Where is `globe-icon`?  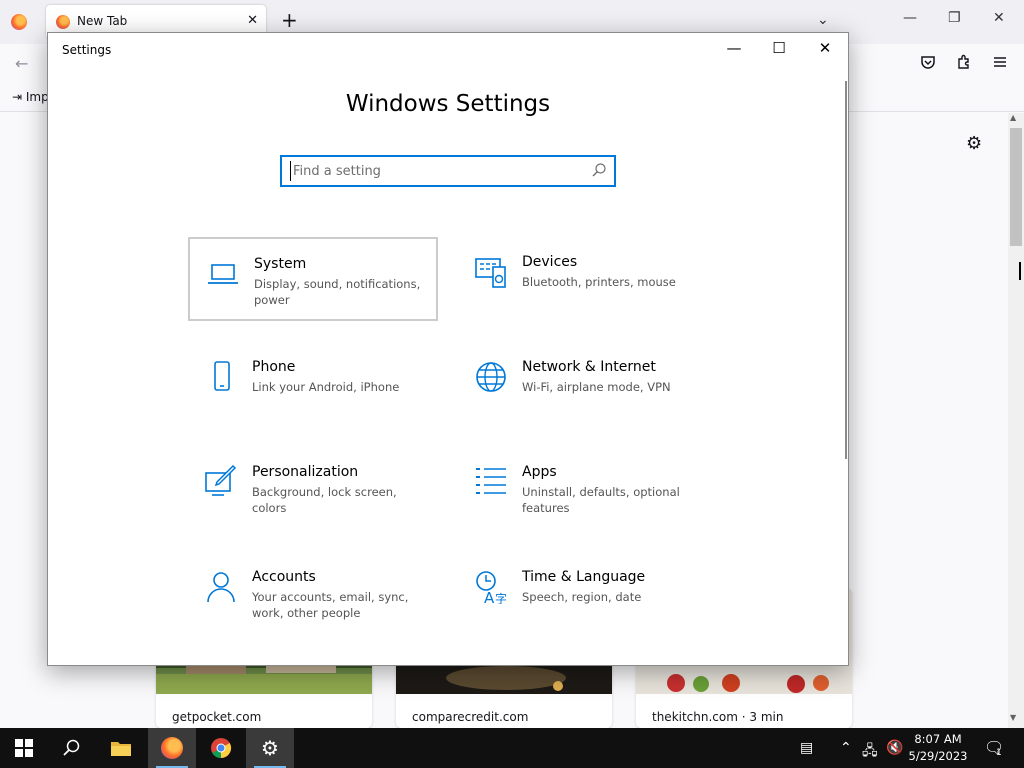 globe-icon is located at coordinates (491, 377).